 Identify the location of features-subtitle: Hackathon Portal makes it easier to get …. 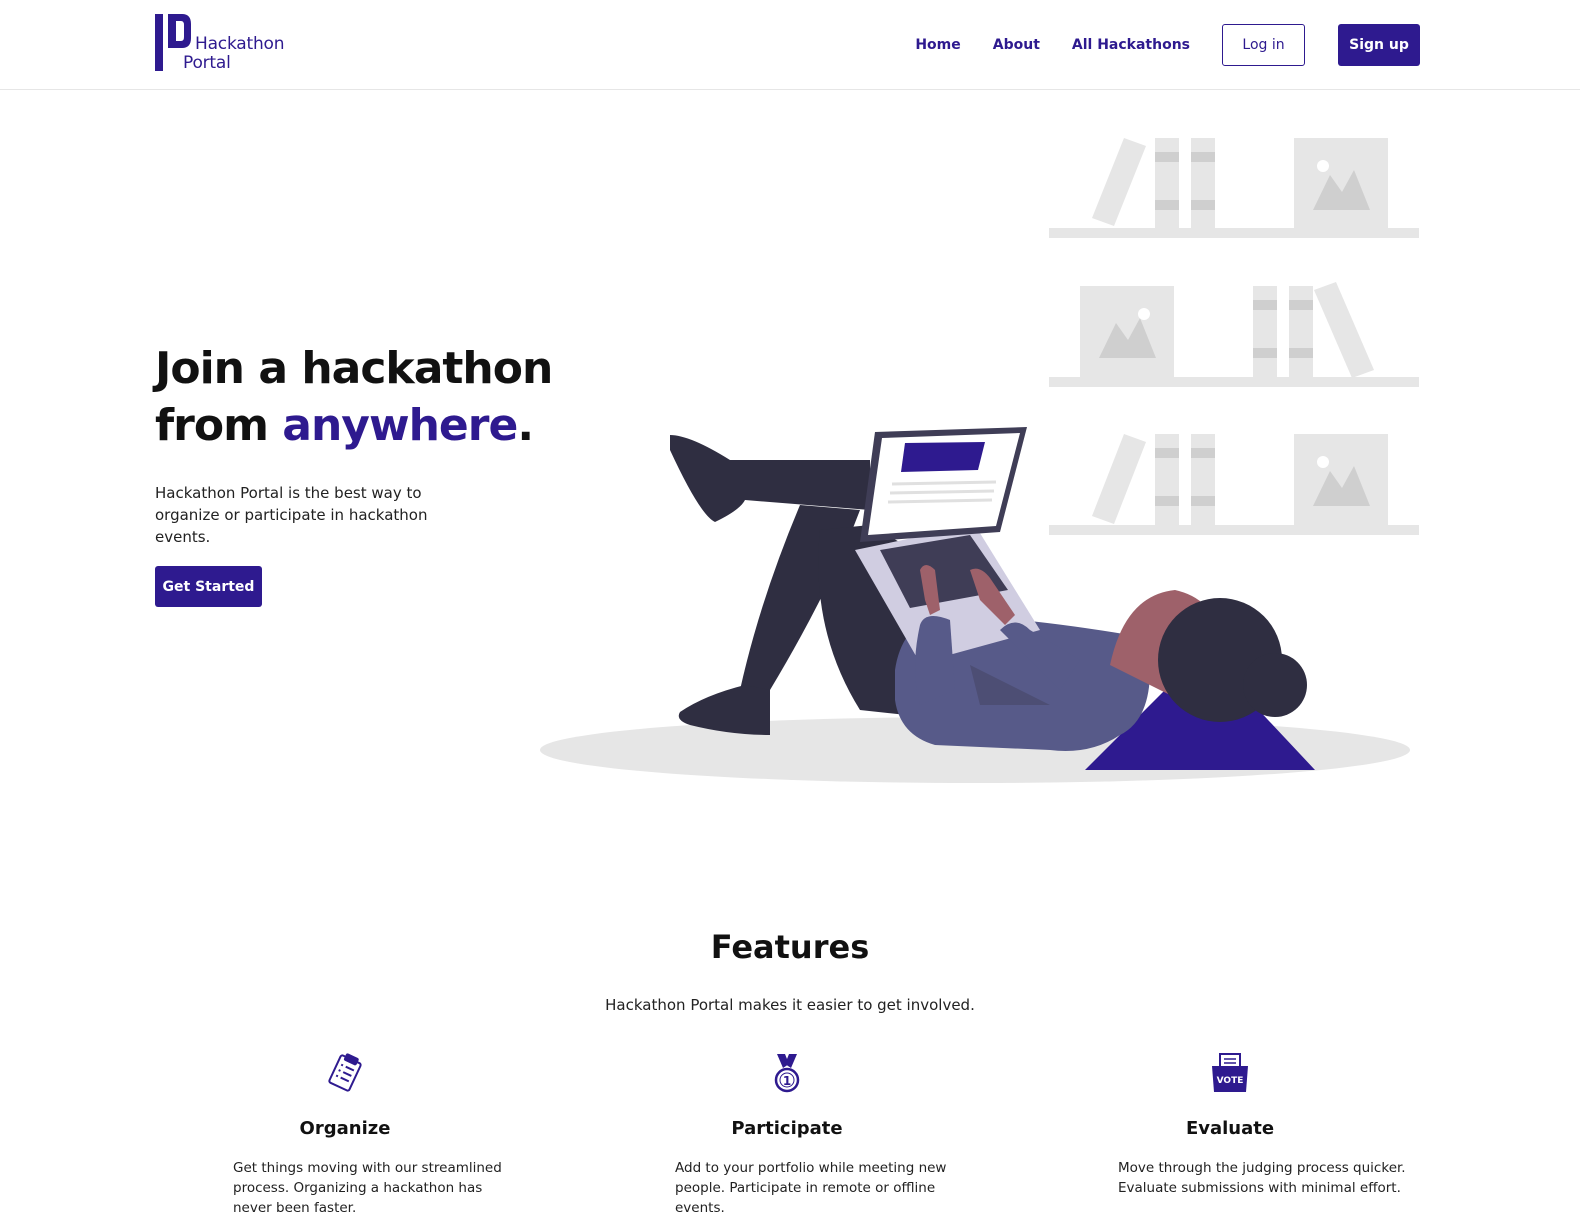
(790, 1005).